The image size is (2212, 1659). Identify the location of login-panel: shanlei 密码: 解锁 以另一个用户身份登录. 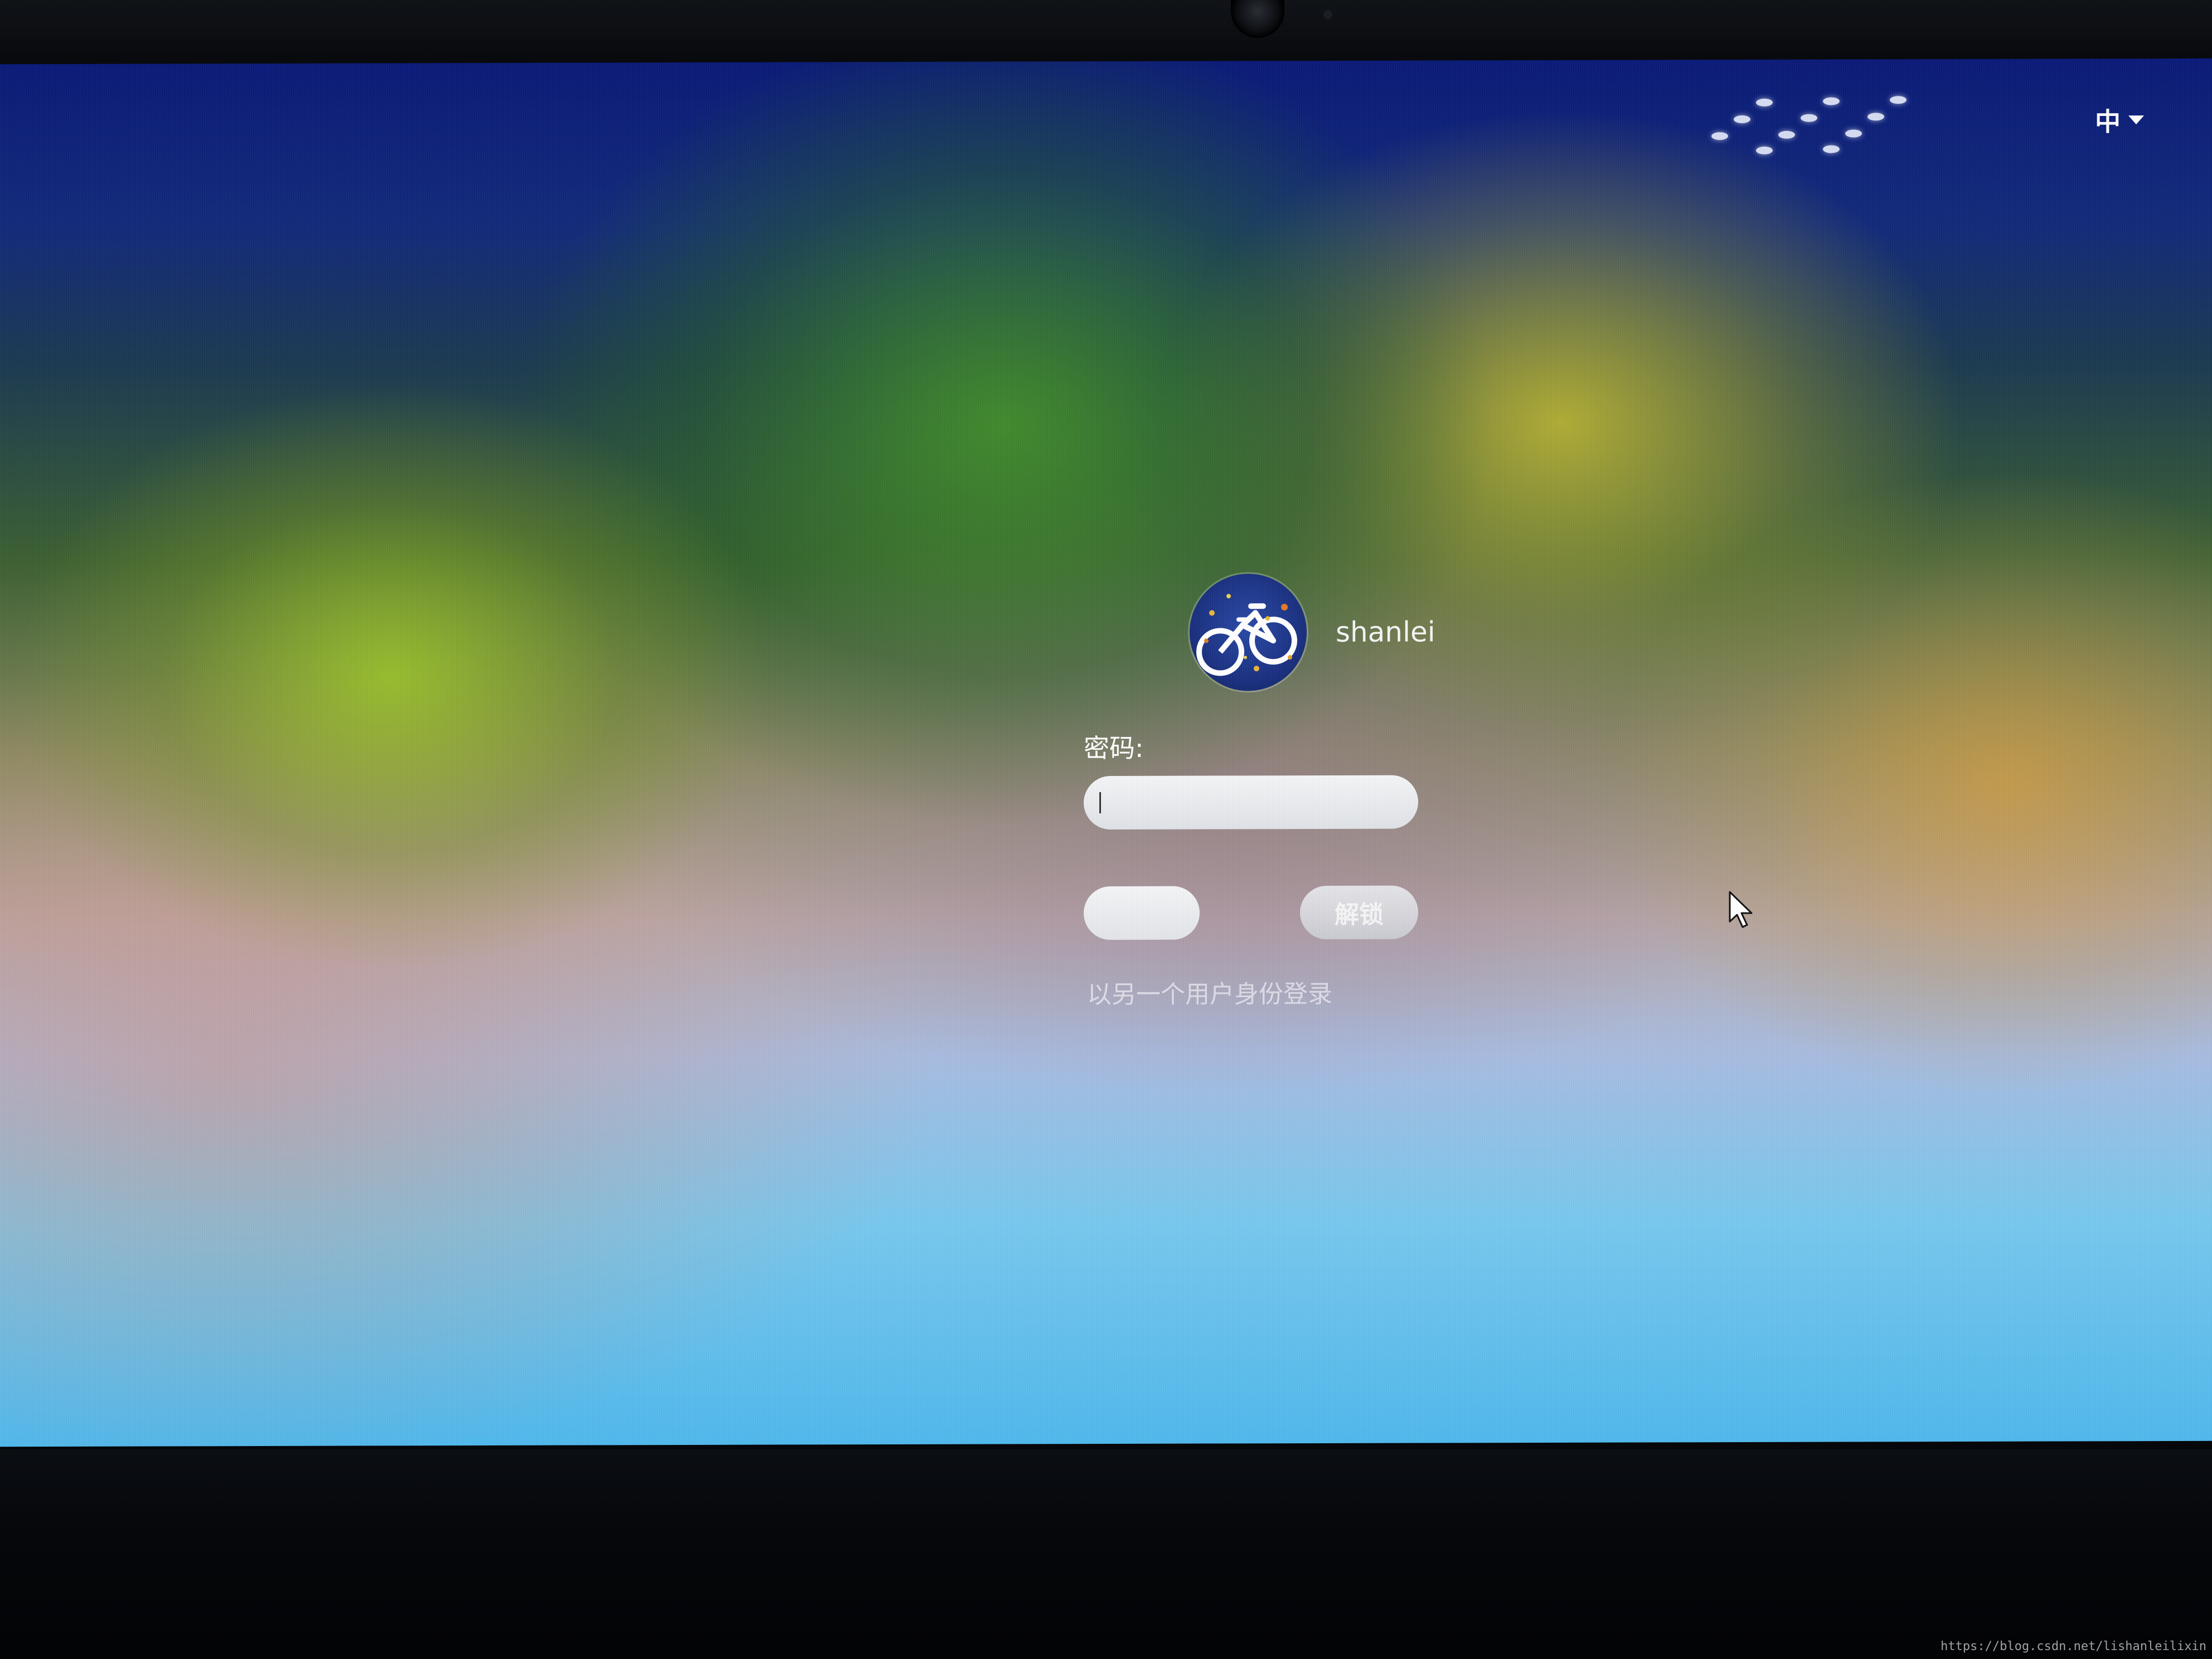
(1259, 825).